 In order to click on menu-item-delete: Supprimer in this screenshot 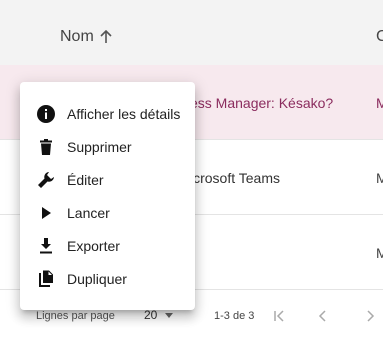, I will do `click(107, 146)`.